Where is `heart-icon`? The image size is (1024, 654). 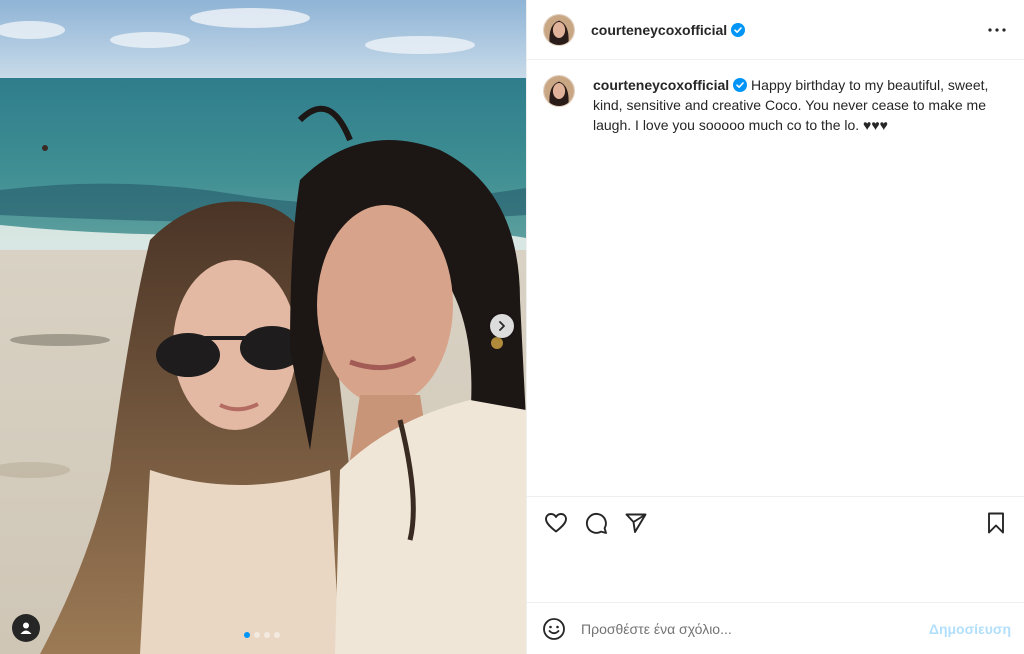 heart-icon is located at coordinates (556, 522).